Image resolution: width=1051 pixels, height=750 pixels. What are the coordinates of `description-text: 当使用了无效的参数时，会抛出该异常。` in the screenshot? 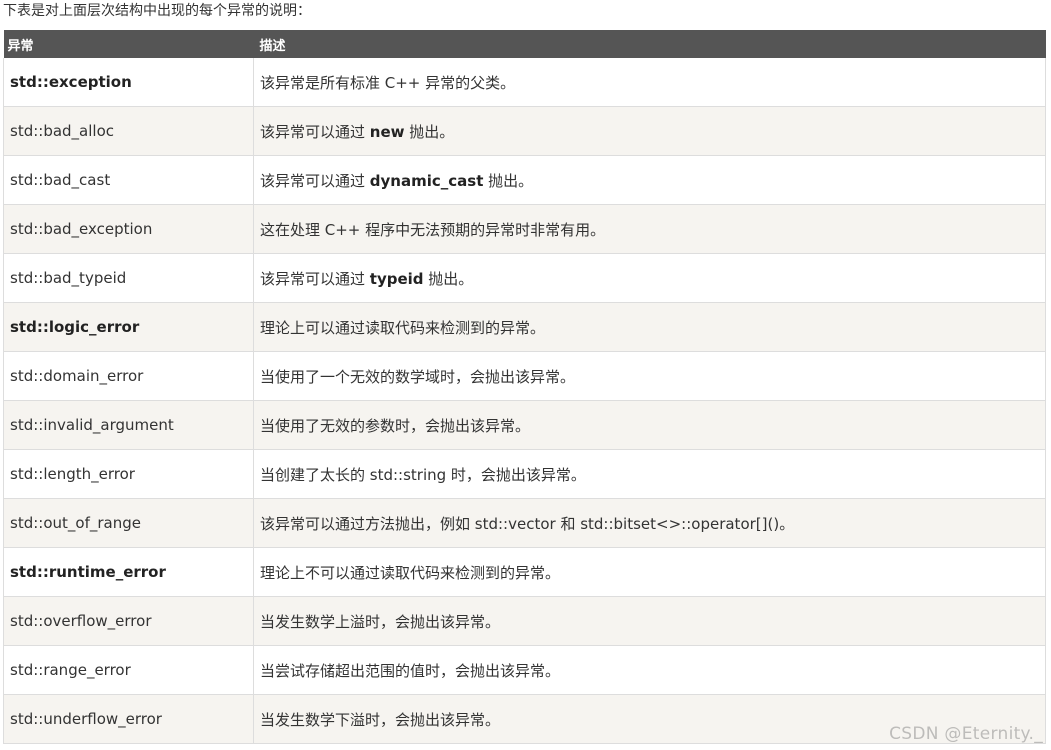 It's located at (395, 425).